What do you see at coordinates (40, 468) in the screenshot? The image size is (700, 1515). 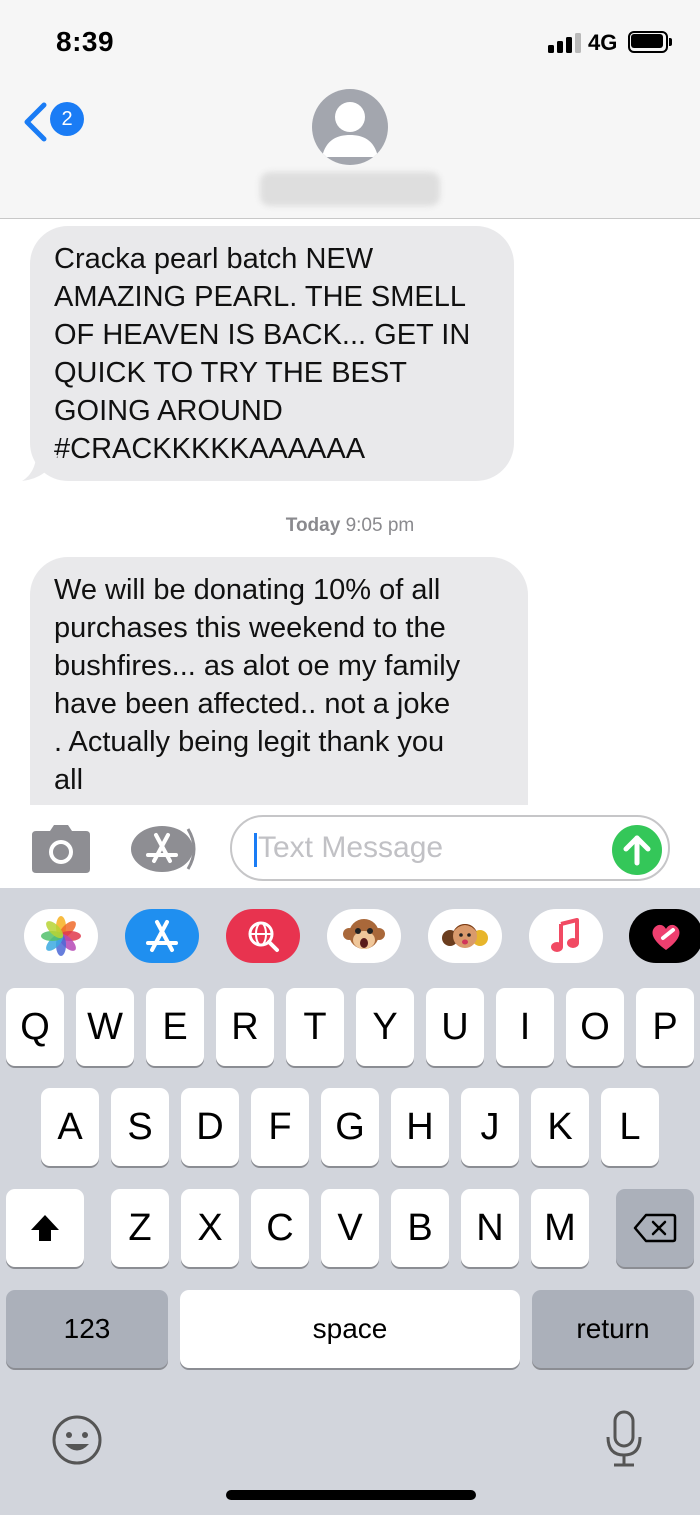 I see `bubble-tail` at bounding box center [40, 468].